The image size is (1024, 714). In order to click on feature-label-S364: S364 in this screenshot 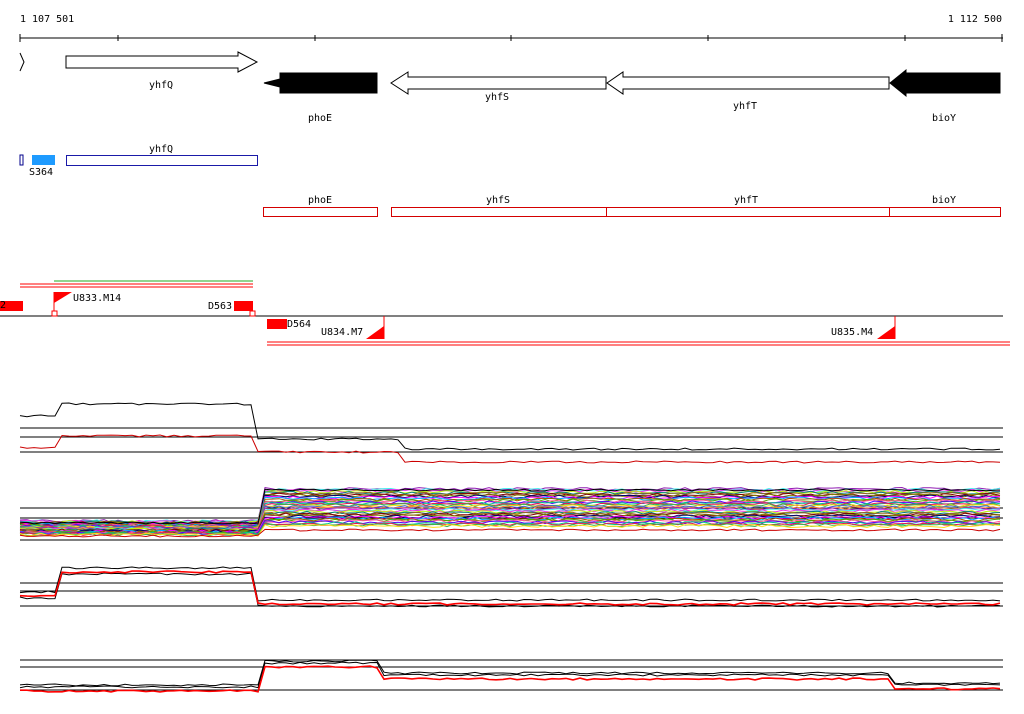, I will do `click(41, 172)`.